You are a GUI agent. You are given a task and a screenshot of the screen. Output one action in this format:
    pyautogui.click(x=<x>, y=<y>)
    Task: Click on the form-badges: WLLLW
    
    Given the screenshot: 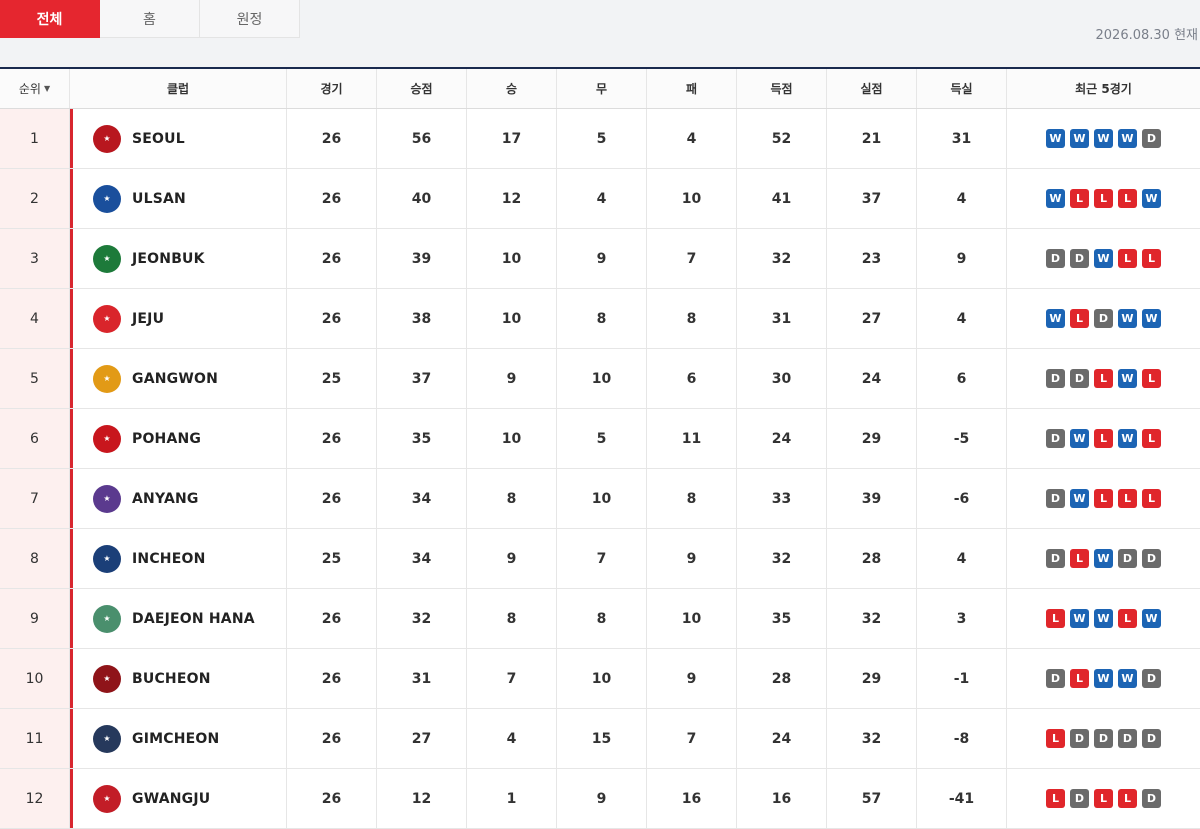 What is the action you would take?
    pyautogui.click(x=1103, y=198)
    